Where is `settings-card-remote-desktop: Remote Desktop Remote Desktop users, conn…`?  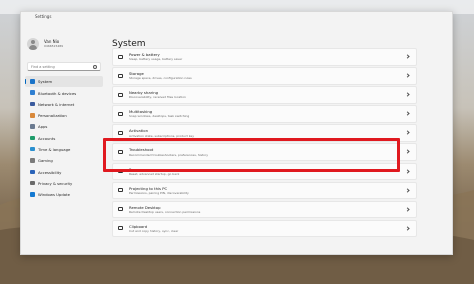
settings-card-remote-desktop: Remote Desktop Remote Desktop users, conn… is located at coordinates (264, 209).